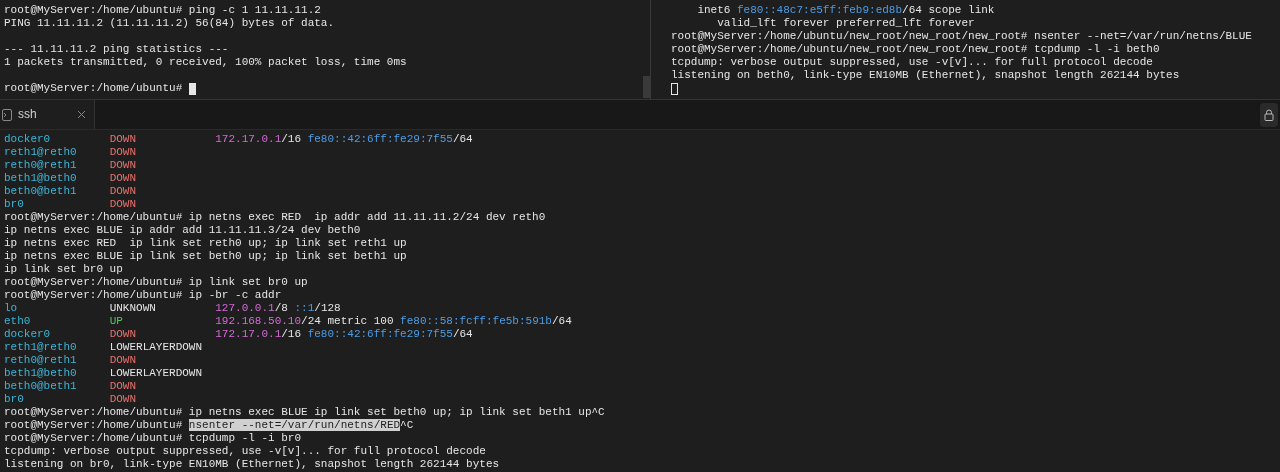 The height and width of the screenshot is (472, 1280). Describe the element at coordinates (70, 152) in the screenshot. I see `terminal-line: reth1@reth0 DOWN` at that location.